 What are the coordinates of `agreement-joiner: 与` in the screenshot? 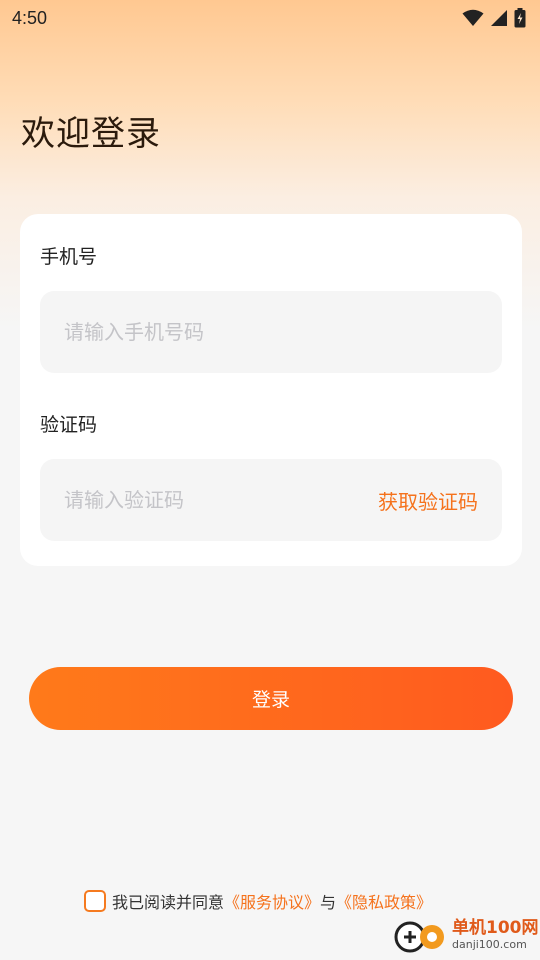 It's located at (328, 902).